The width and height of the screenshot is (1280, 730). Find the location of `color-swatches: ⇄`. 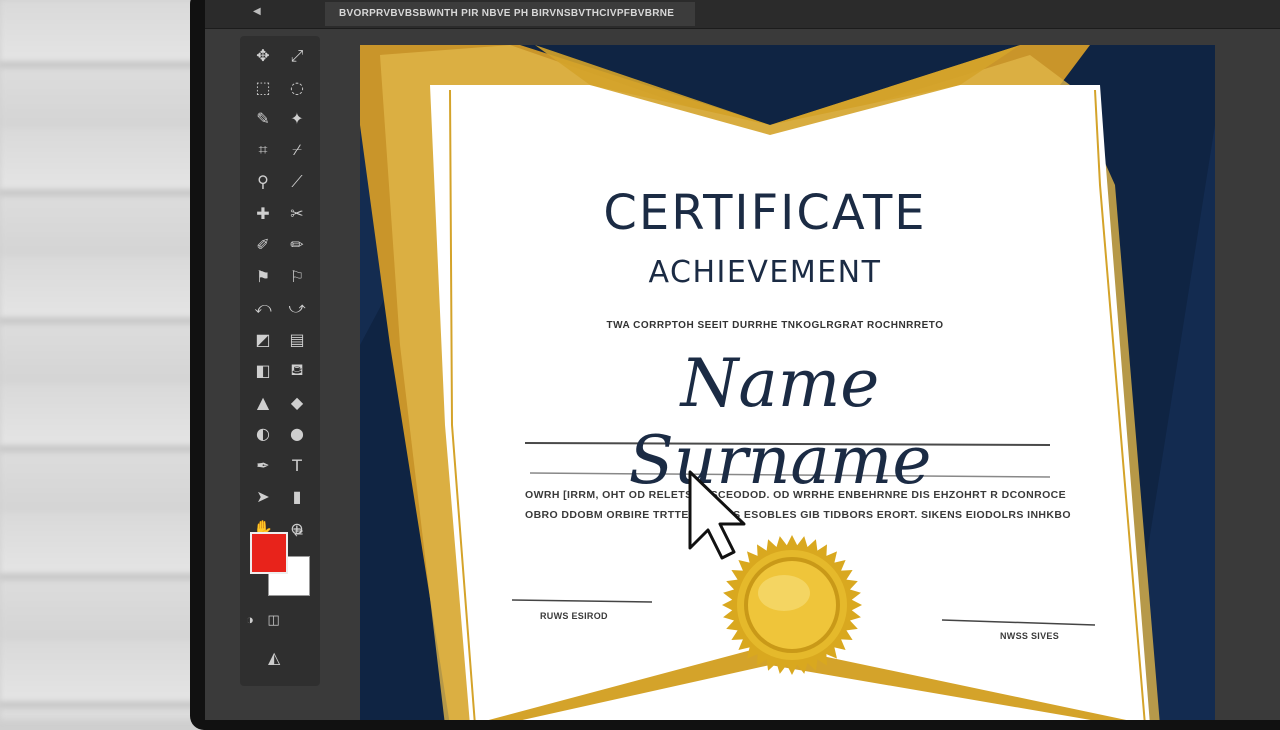

color-swatches: ⇄ is located at coordinates (281, 571).